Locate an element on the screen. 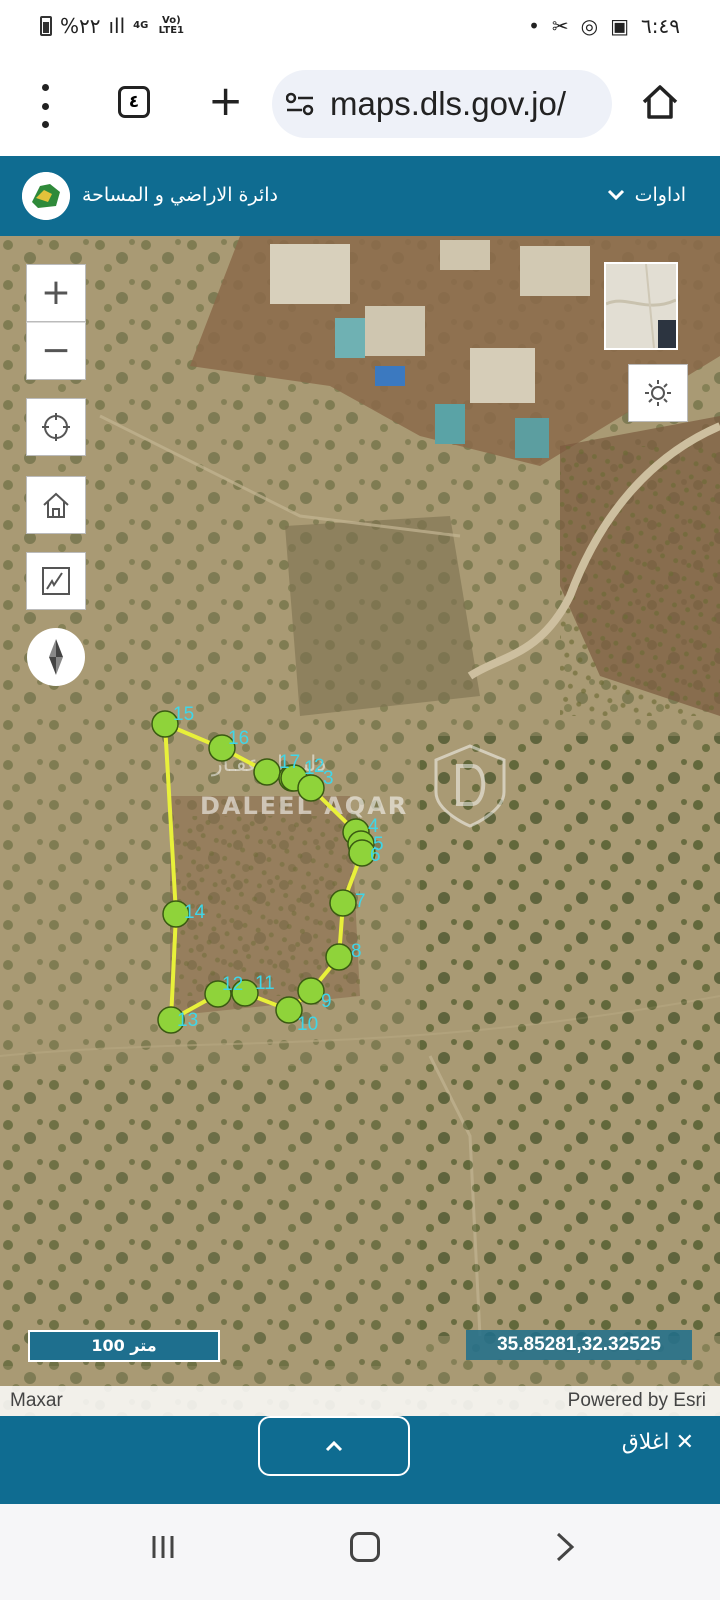  lte-indicator: Vo) LTE1 is located at coordinates (171, 25).